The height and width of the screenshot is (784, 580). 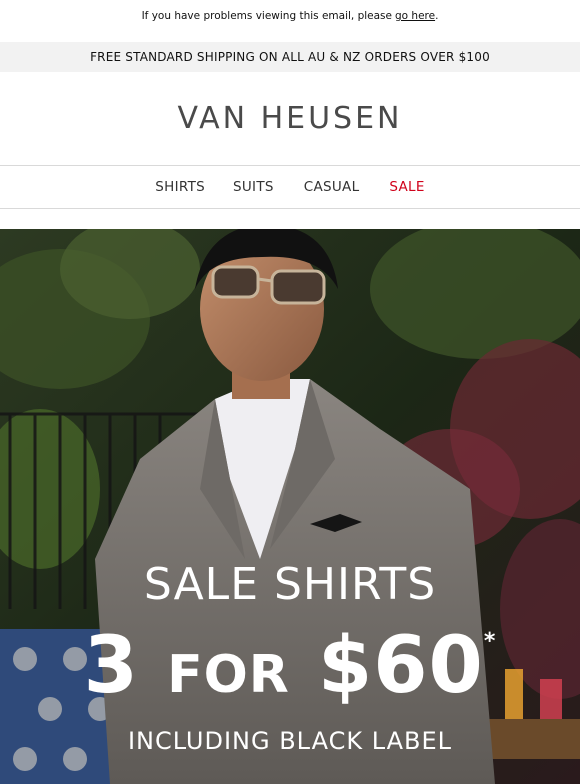 I want to click on preheader-suffix: ., so click(x=437, y=16).